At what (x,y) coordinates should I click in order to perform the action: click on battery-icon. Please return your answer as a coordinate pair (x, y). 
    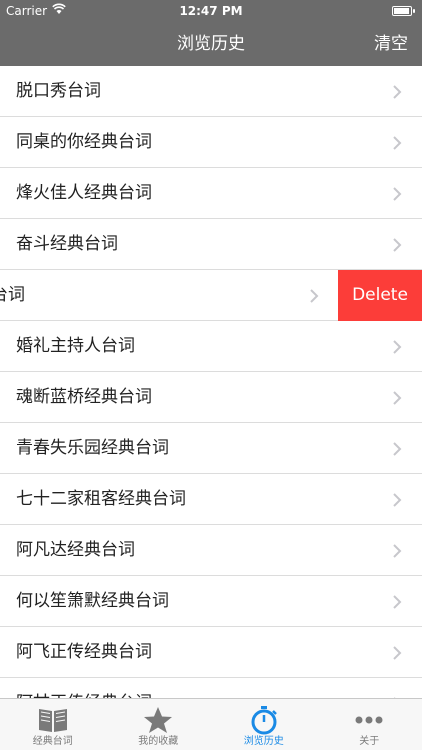
    Looking at the image, I should click on (403, 11).